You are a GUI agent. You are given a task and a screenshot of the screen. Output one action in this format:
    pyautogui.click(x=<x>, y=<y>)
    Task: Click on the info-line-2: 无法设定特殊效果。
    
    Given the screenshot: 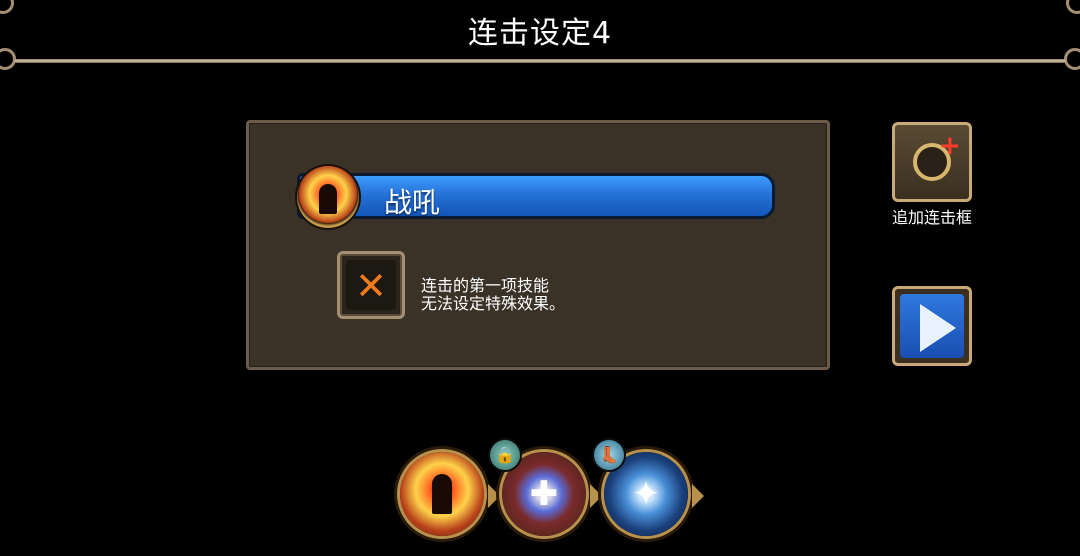 What is the action you would take?
    pyautogui.click(x=493, y=303)
    